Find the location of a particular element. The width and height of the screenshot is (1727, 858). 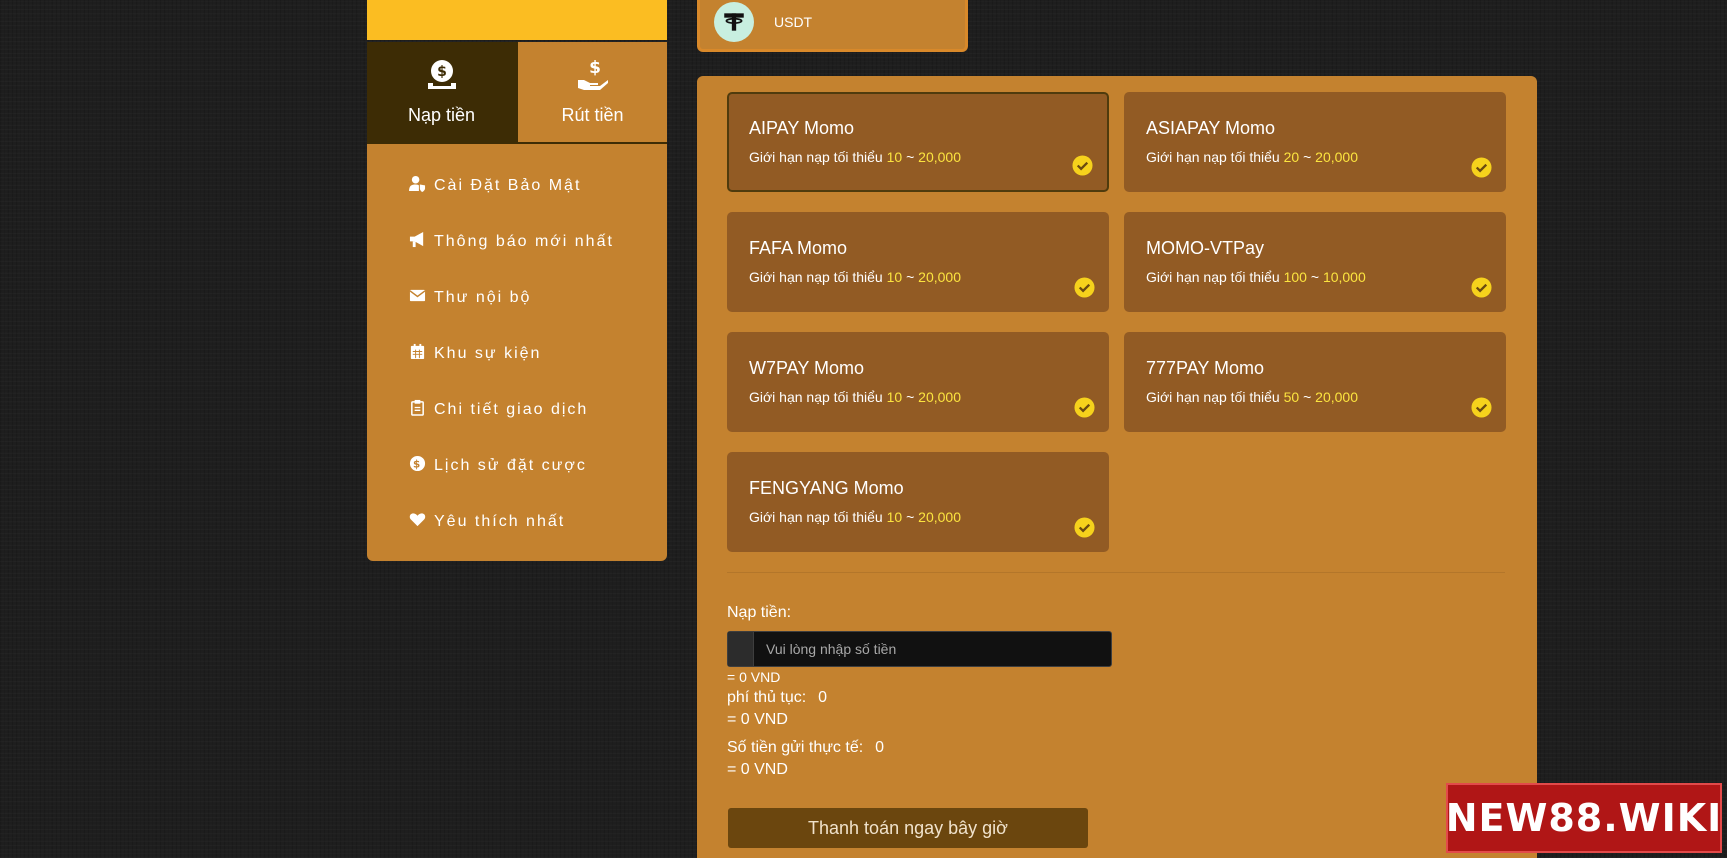

limit-max: 10,000 is located at coordinates (1344, 277).